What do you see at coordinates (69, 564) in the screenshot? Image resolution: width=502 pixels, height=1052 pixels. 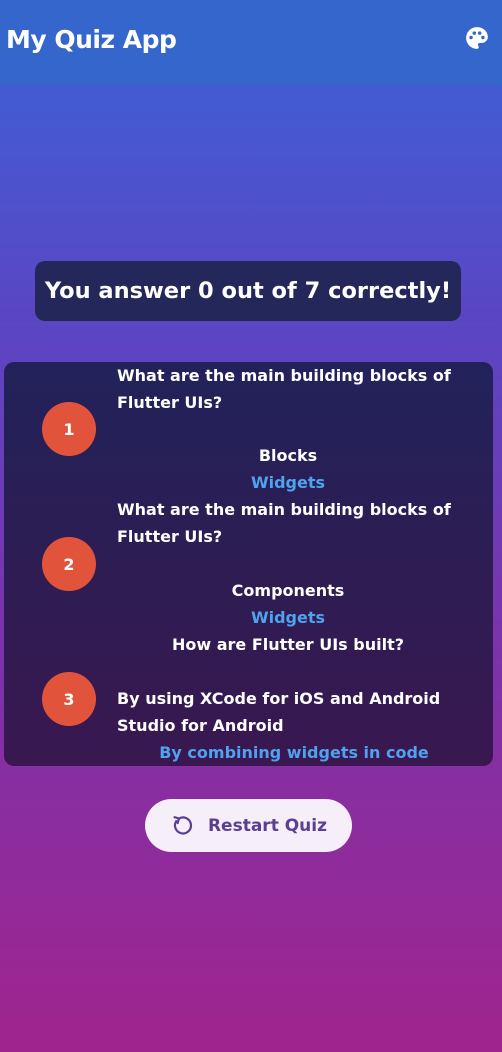 I see `question-number-badge: 2` at bounding box center [69, 564].